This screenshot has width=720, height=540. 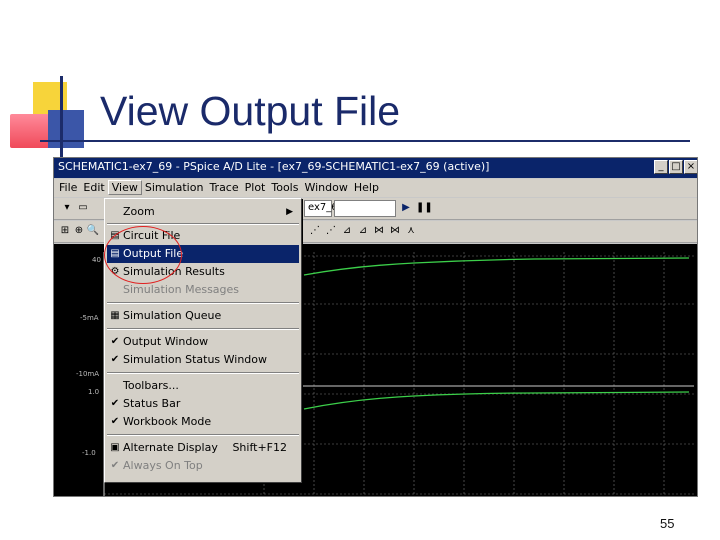 What do you see at coordinates (65, 231) in the screenshot?
I see `zoom-fit-icon: ⊞` at bounding box center [65, 231].